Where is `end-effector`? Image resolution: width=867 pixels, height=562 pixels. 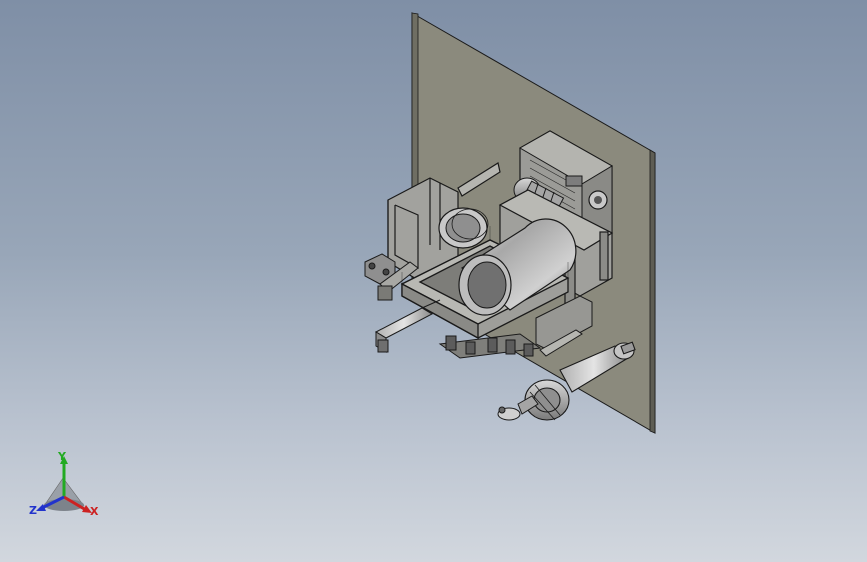
end-effector is located at coordinates (518, 408).